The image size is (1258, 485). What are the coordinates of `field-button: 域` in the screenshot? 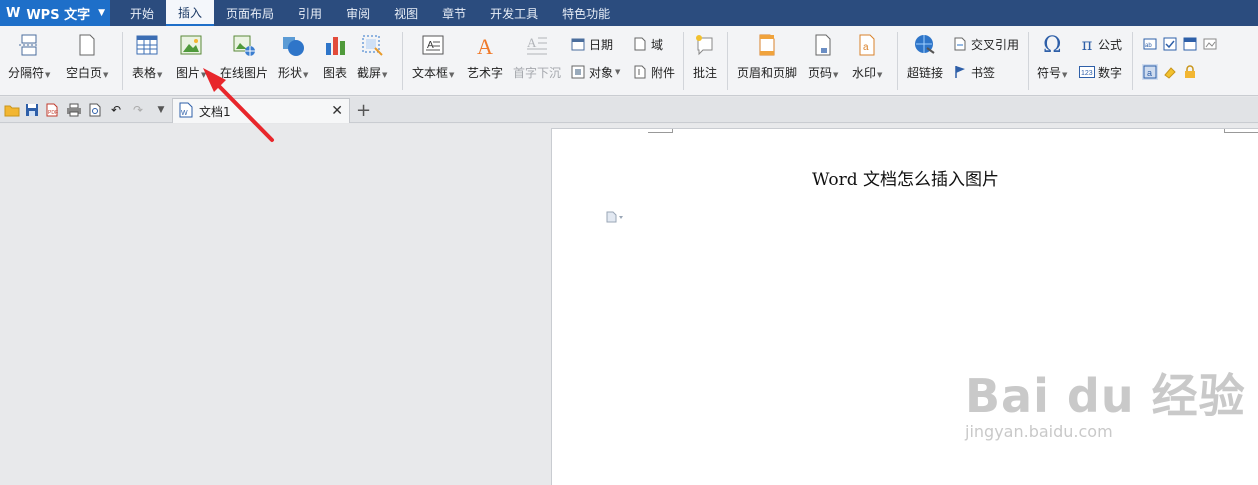 It's located at (647, 44).